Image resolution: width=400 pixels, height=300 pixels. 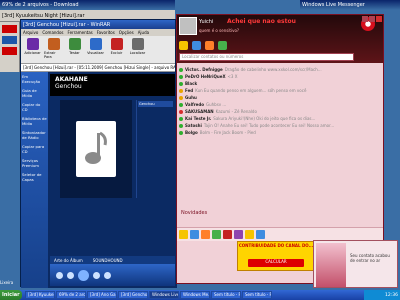 What do you see at coordinates (355, 264) in the screenshot?
I see `notification-toast: Seu contato acabou de entrar no ar` at bounding box center [355, 264].